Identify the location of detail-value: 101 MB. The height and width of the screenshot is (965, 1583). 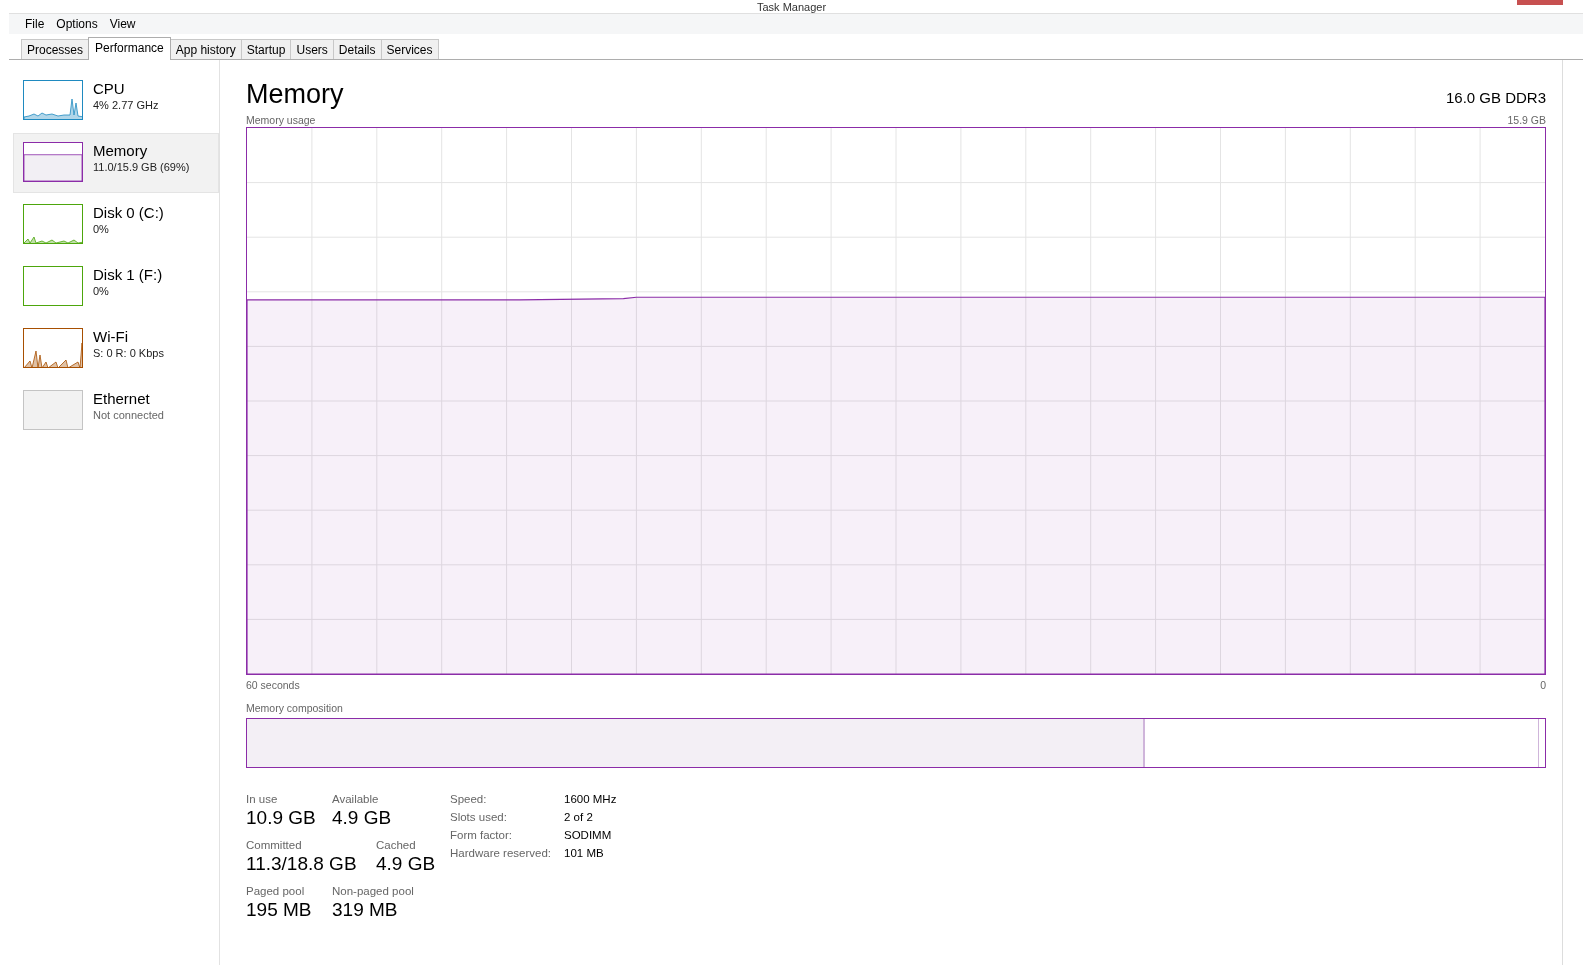
(584, 853).